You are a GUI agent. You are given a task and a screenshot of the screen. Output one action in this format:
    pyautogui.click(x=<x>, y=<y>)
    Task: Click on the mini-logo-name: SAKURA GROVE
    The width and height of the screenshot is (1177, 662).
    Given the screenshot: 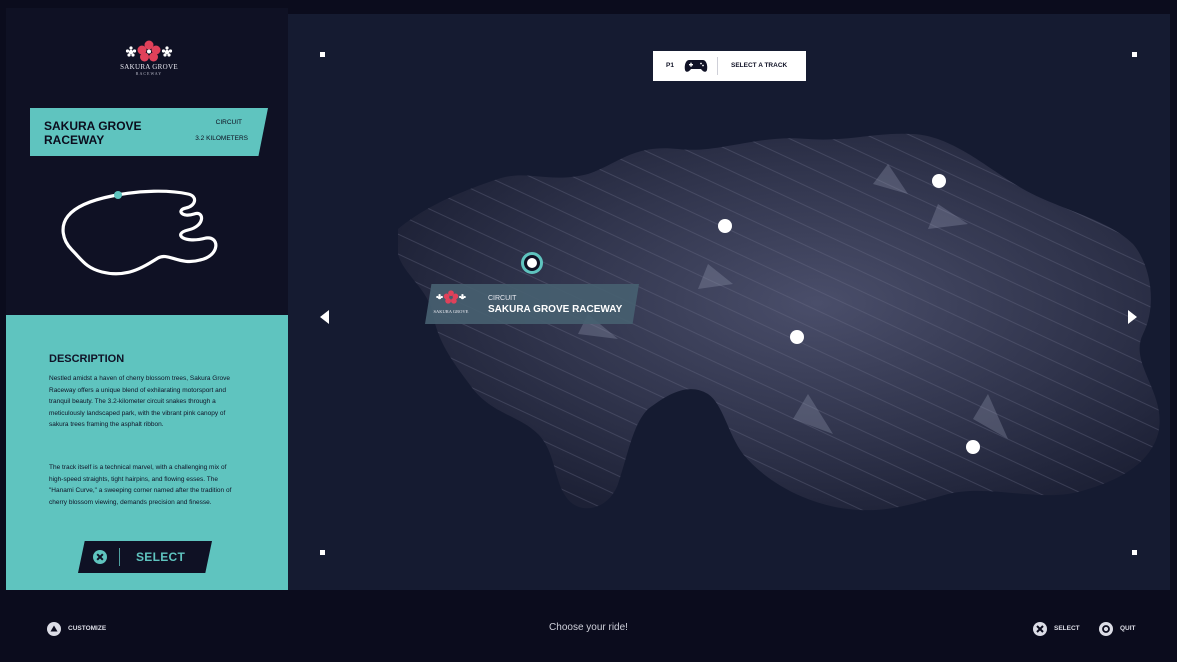 What is the action you would take?
    pyautogui.click(x=451, y=311)
    